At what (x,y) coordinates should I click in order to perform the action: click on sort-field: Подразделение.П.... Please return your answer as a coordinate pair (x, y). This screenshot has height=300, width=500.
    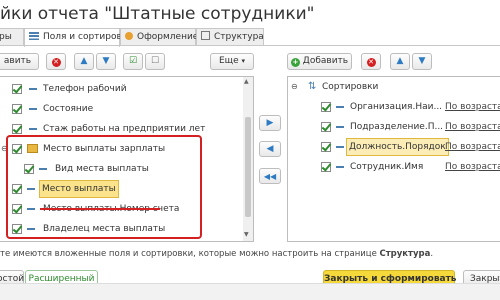
    Looking at the image, I should click on (397, 127).